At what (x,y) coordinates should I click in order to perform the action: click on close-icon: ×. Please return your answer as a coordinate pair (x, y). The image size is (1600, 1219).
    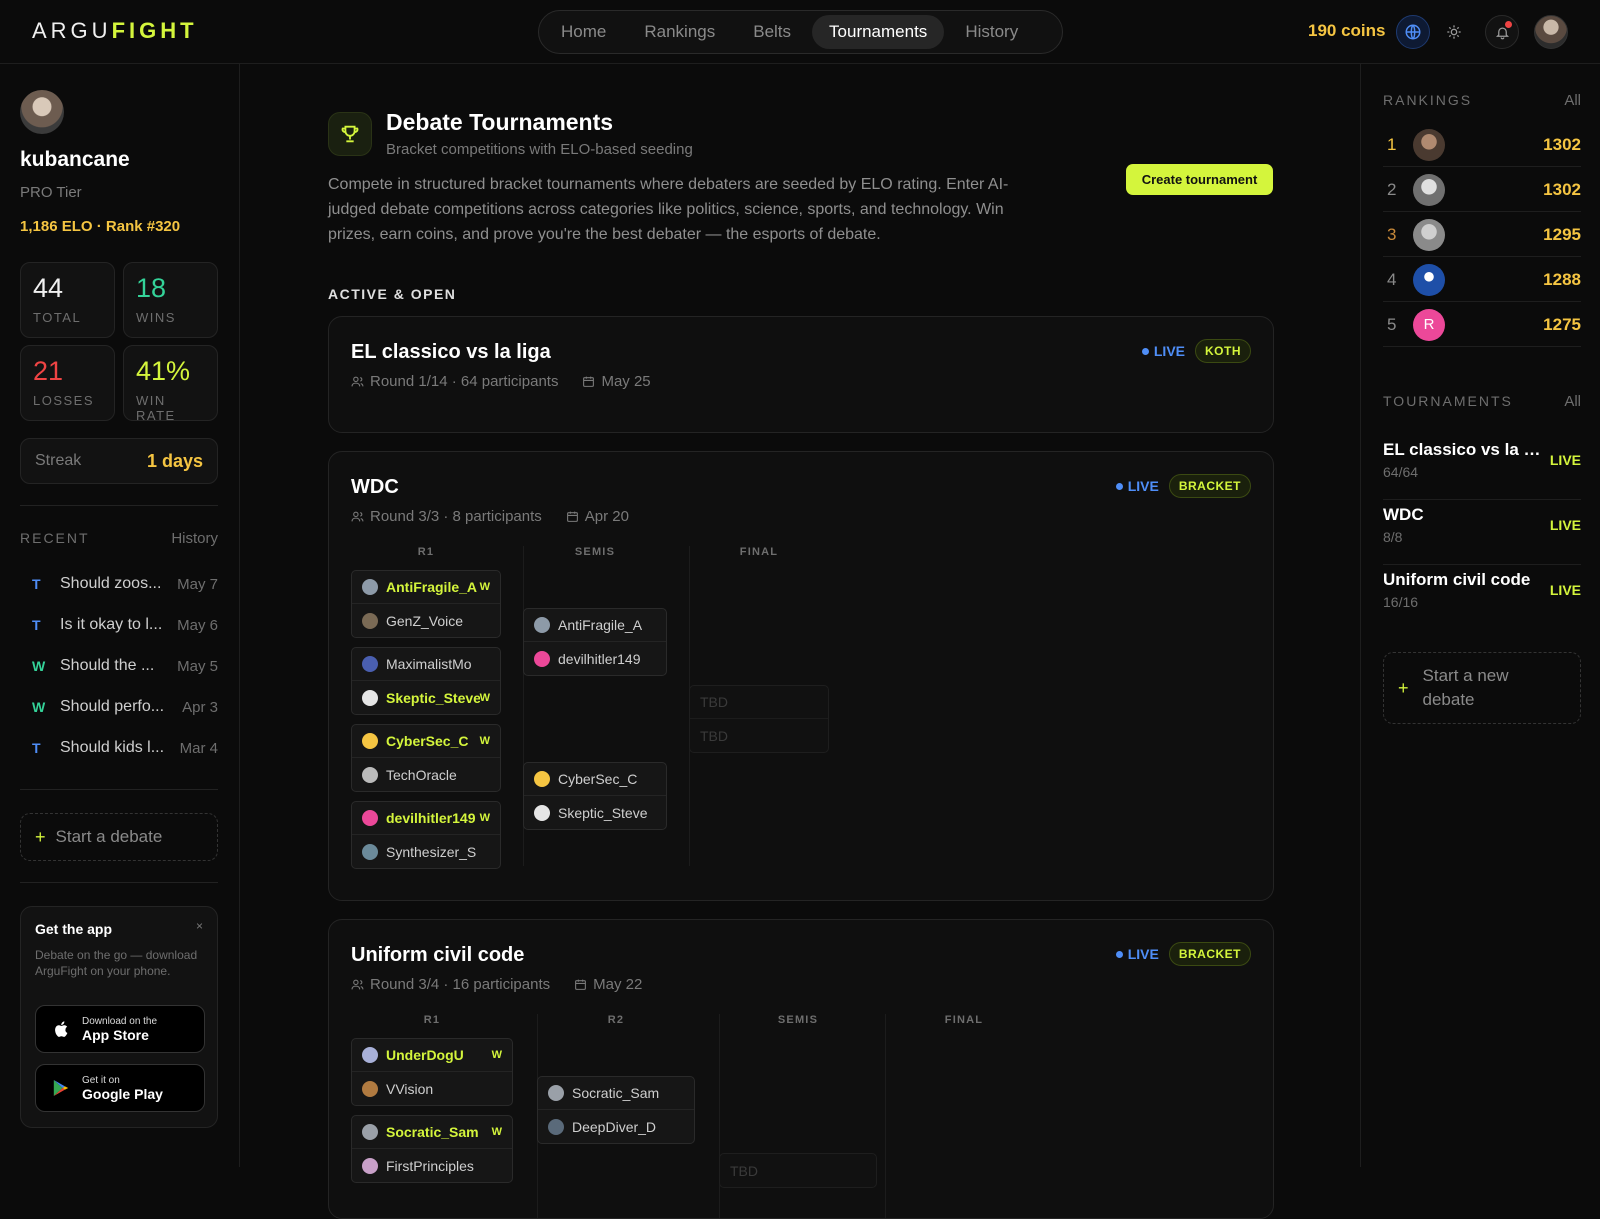
    Looking at the image, I should click on (199, 926).